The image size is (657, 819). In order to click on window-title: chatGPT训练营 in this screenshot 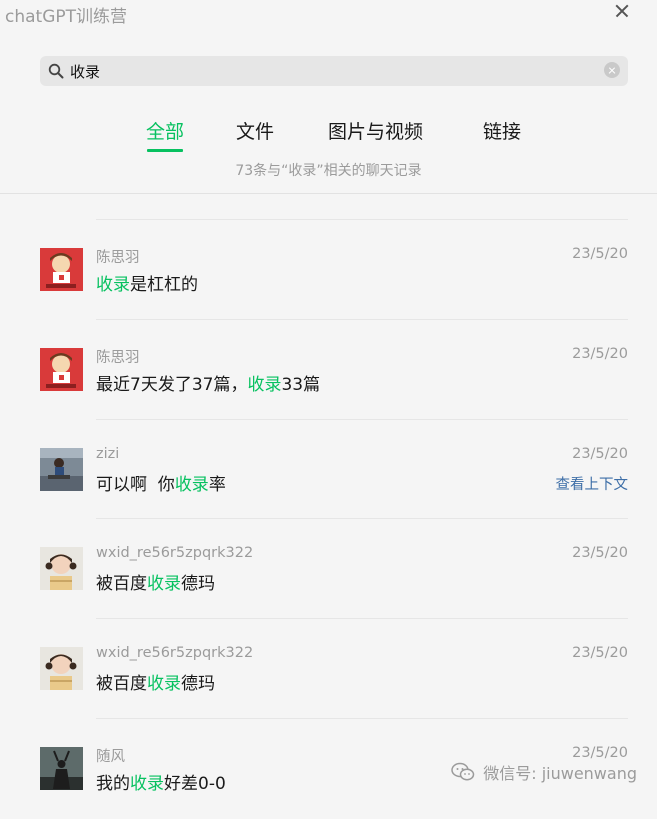, I will do `click(66, 17)`.